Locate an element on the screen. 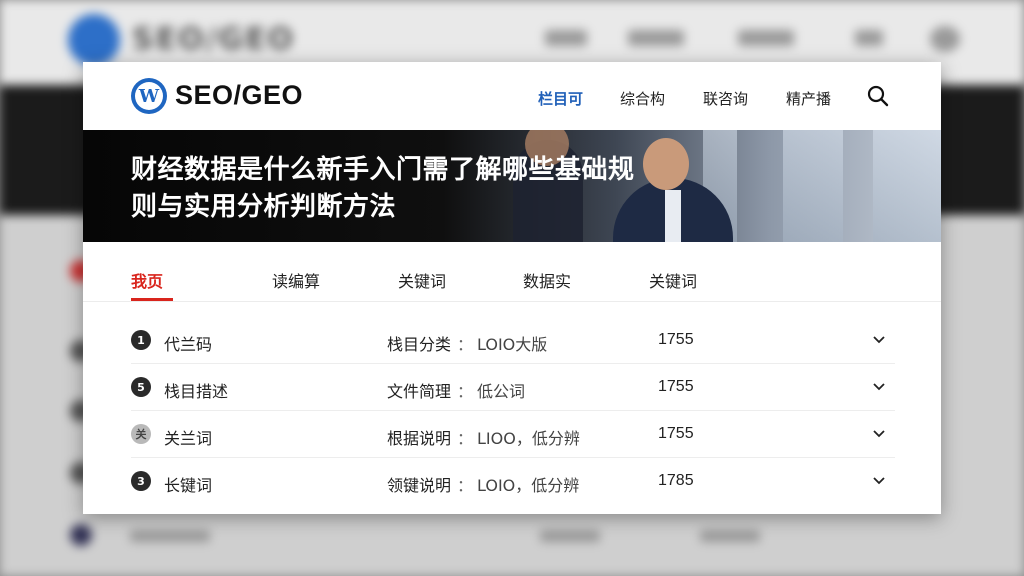  row-key: 领键说明 is located at coordinates (419, 485).